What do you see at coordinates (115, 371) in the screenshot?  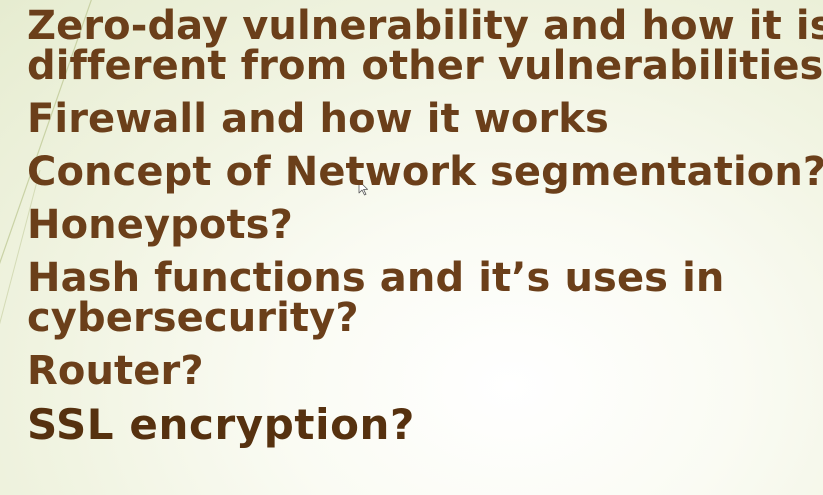 I see `bullet-line: Router?` at bounding box center [115, 371].